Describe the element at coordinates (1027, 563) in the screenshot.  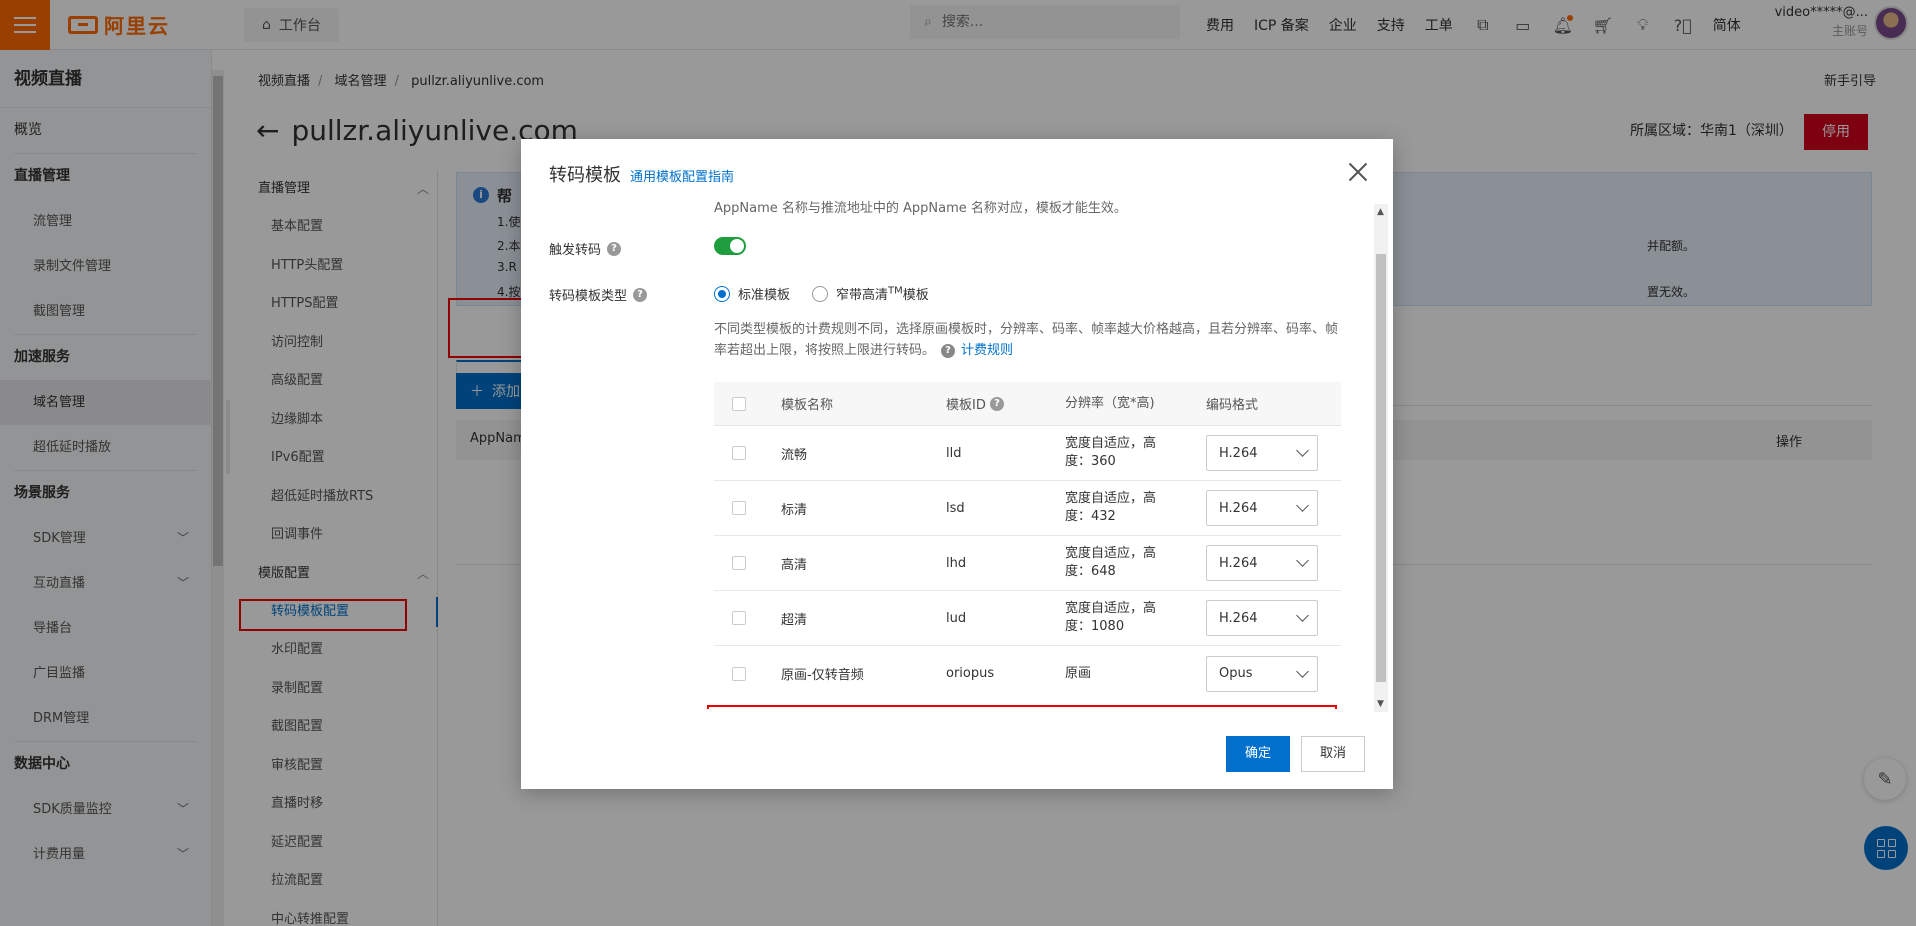
I see `table-row: 高清 lhd 宽度自适应，高度：648 H.264` at that location.